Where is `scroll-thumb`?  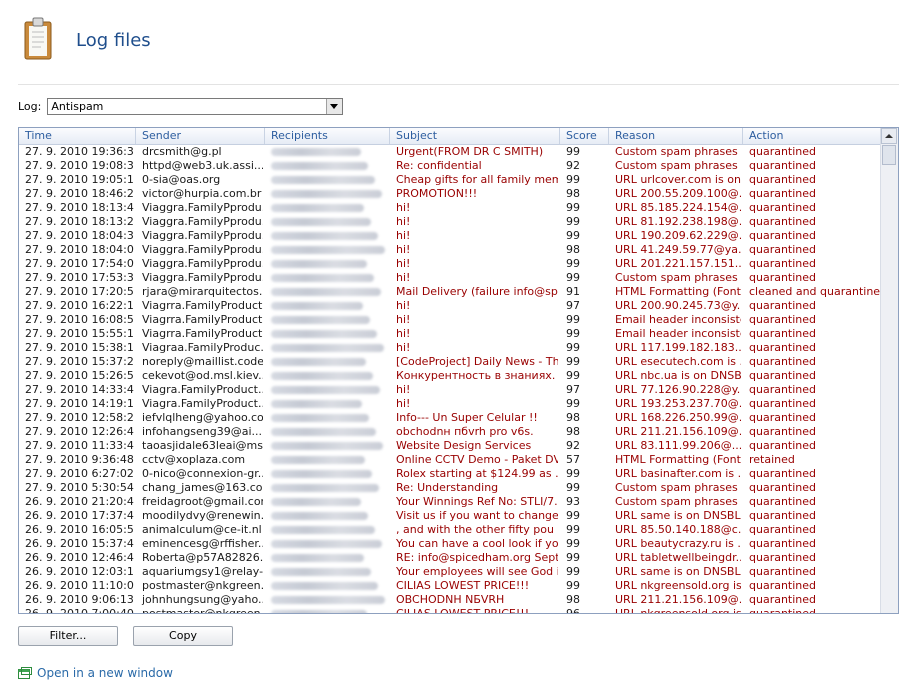
scroll-thumb is located at coordinates (889, 155).